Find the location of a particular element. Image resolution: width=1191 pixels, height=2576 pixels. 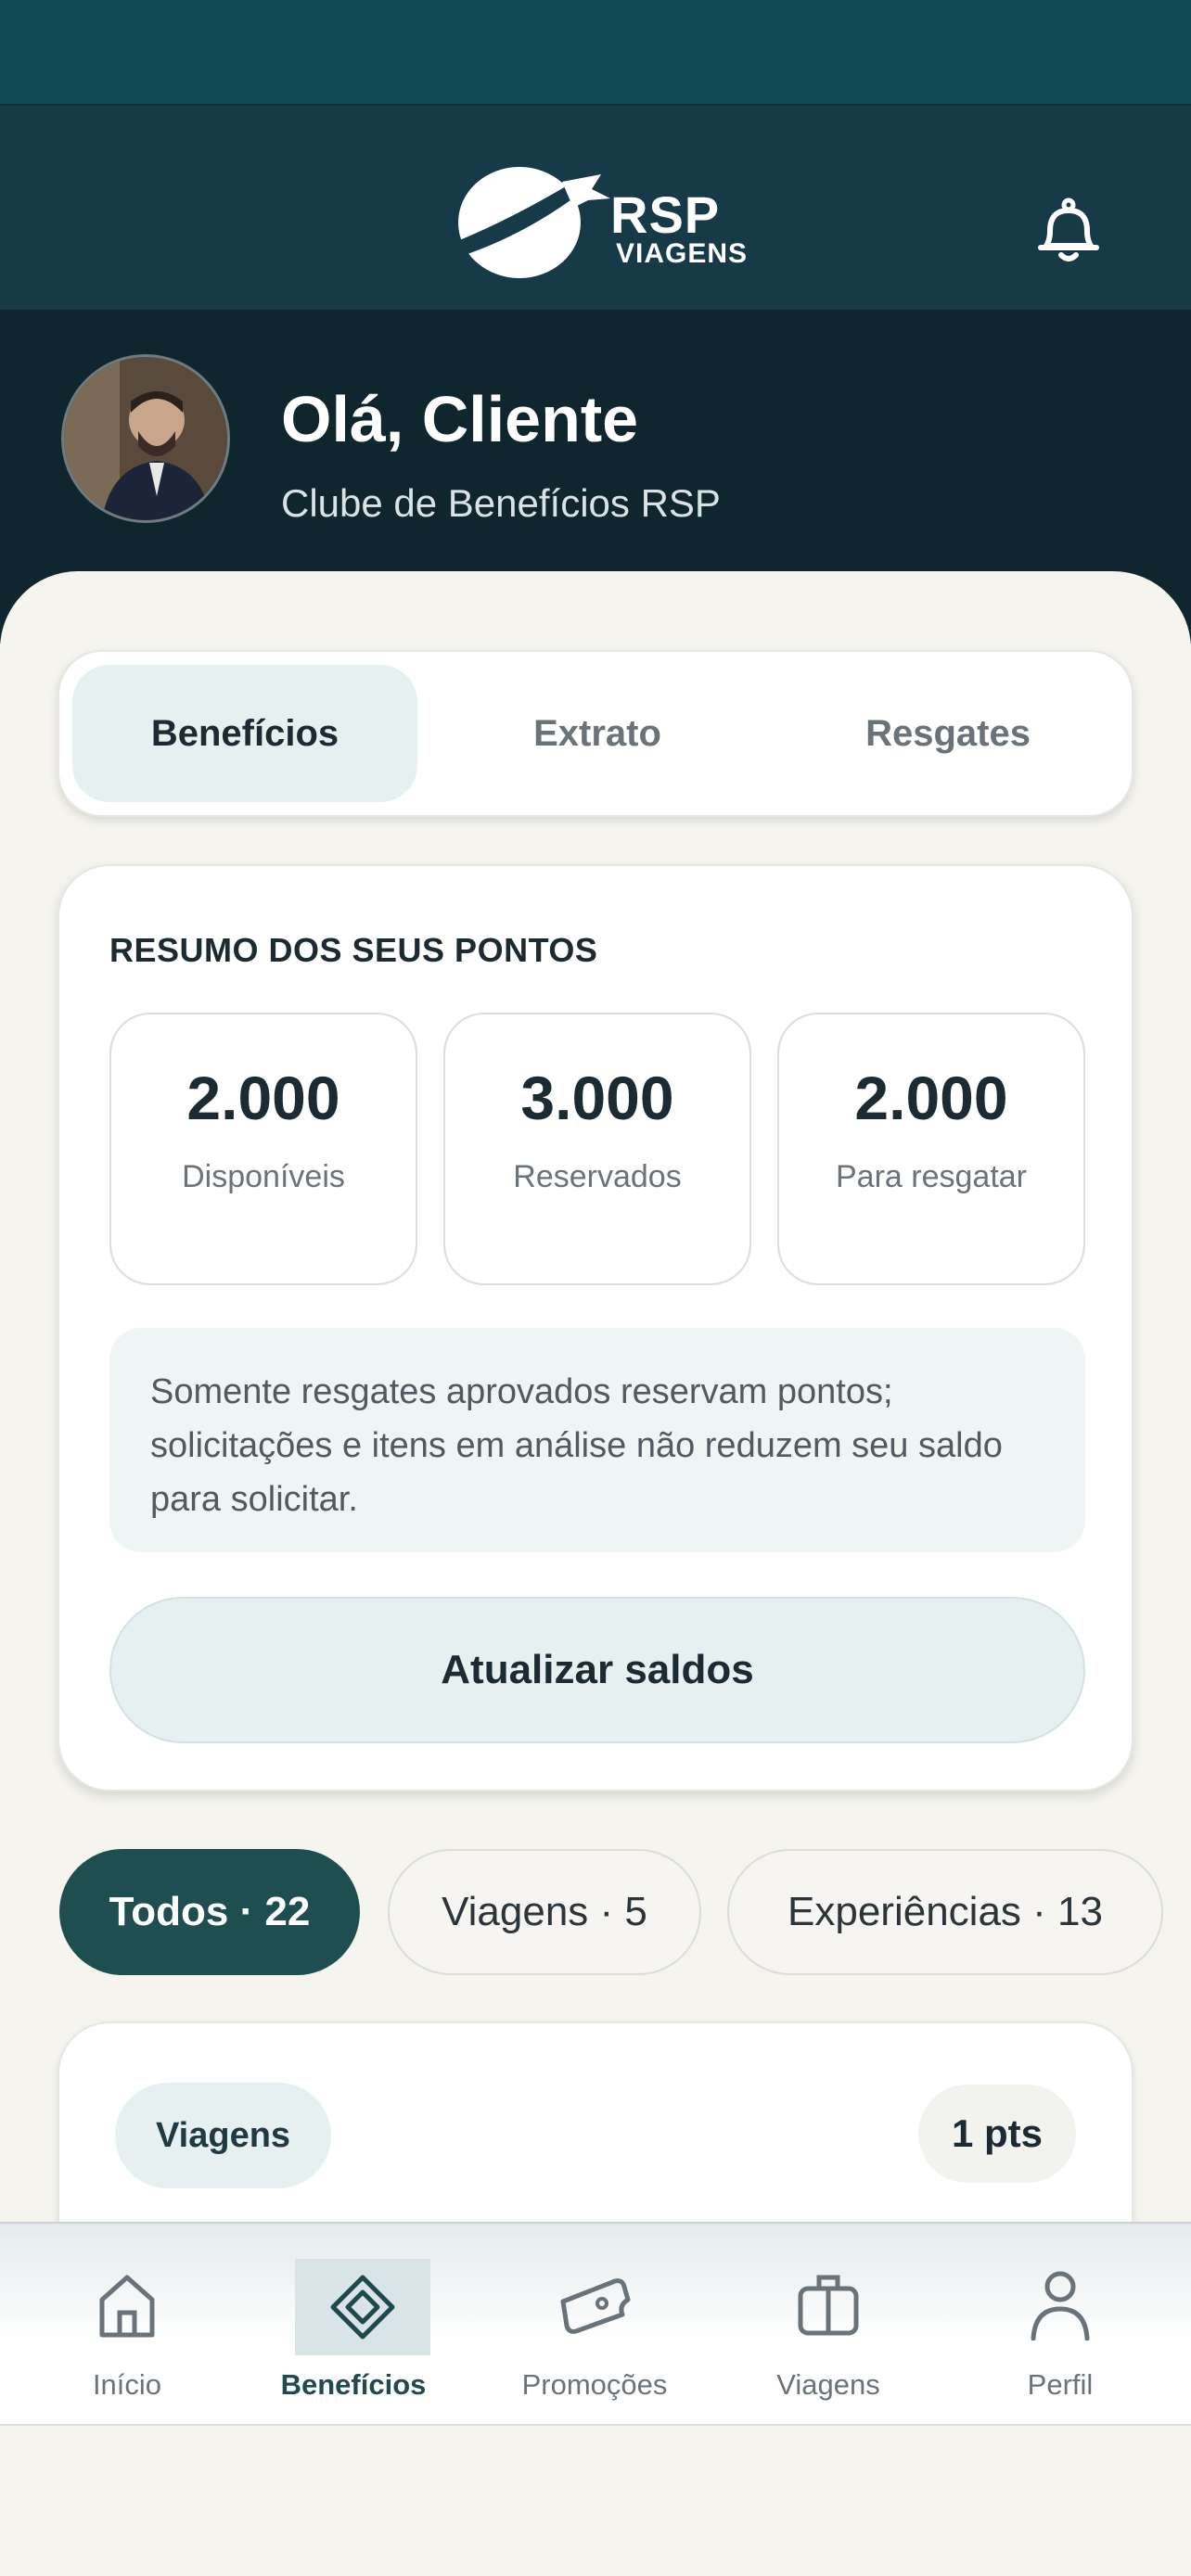

nav-item-viagens: Viagens is located at coordinates (828, 2335).